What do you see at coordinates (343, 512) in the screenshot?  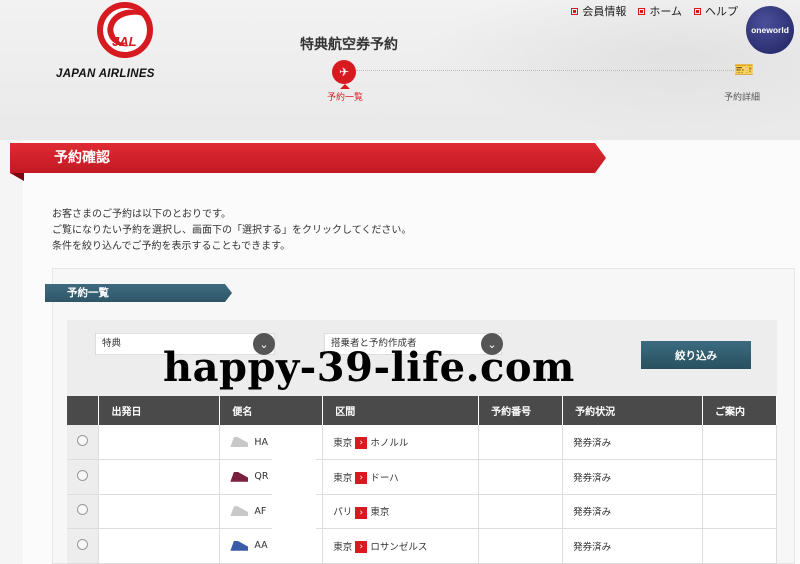 I see `route-from: パリ` at bounding box center [343, 512].